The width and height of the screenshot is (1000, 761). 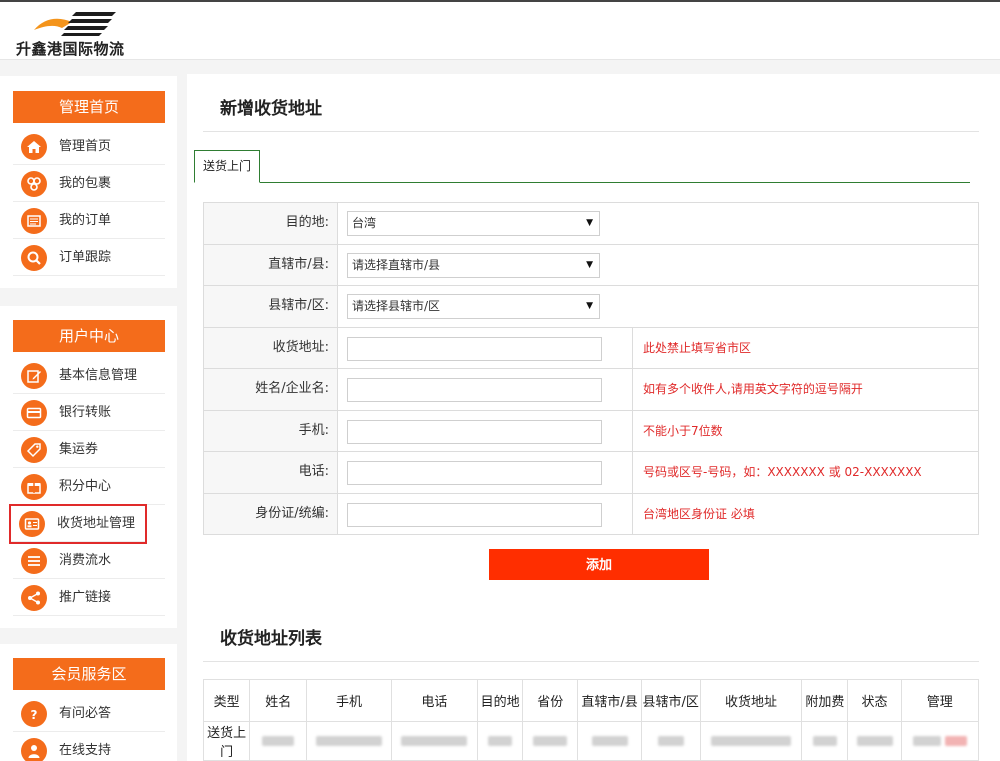 What do you see at coordinates (85, 713) in the screenshot?
I see `sidebar-item-label: 有问必答` at bounding box center [85, 713].